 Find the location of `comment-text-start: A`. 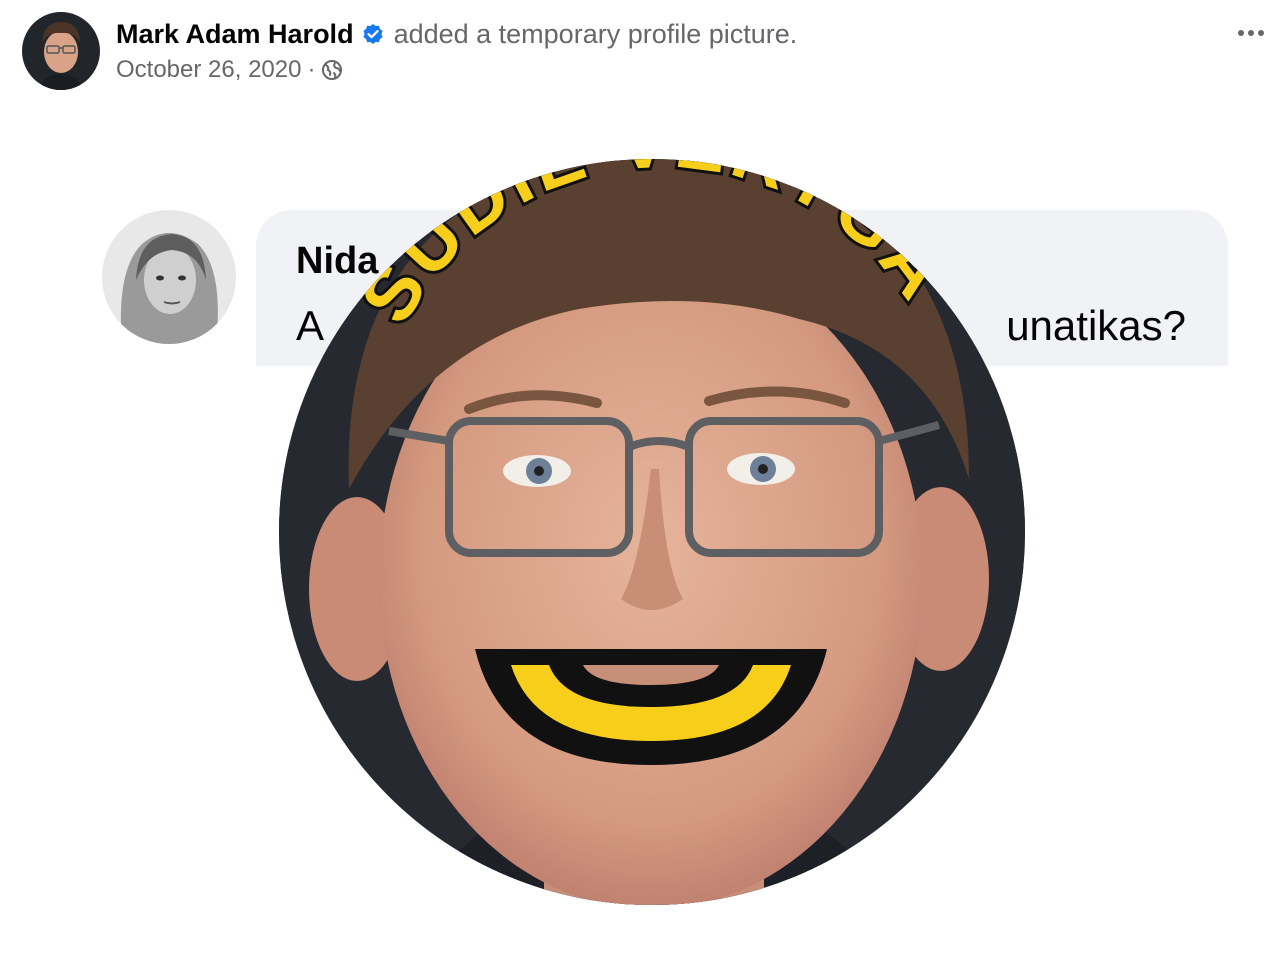

comment-text-start: A is located at coordinates (310, 325).